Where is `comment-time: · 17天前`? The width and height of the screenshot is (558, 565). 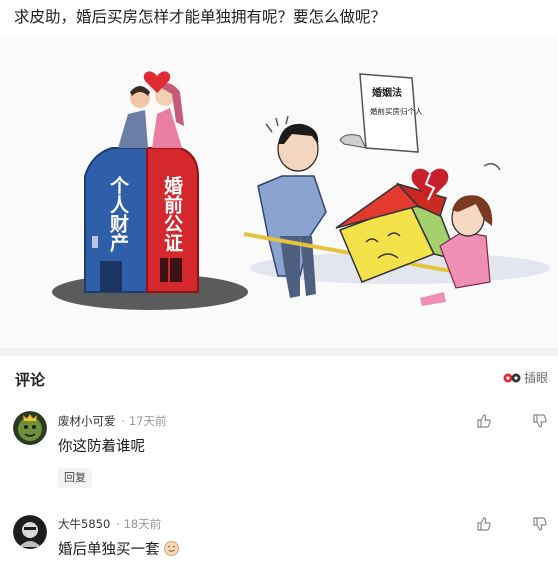 comment-time: · 17天前 is located at coordinates (144, 421).